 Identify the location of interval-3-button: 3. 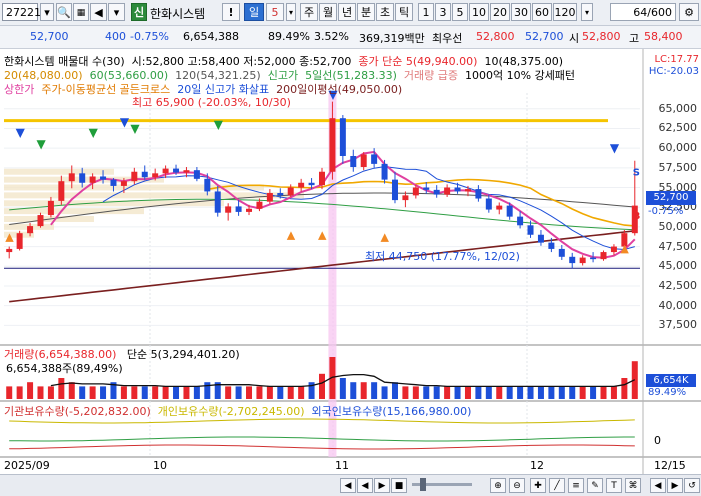
(443, 12).